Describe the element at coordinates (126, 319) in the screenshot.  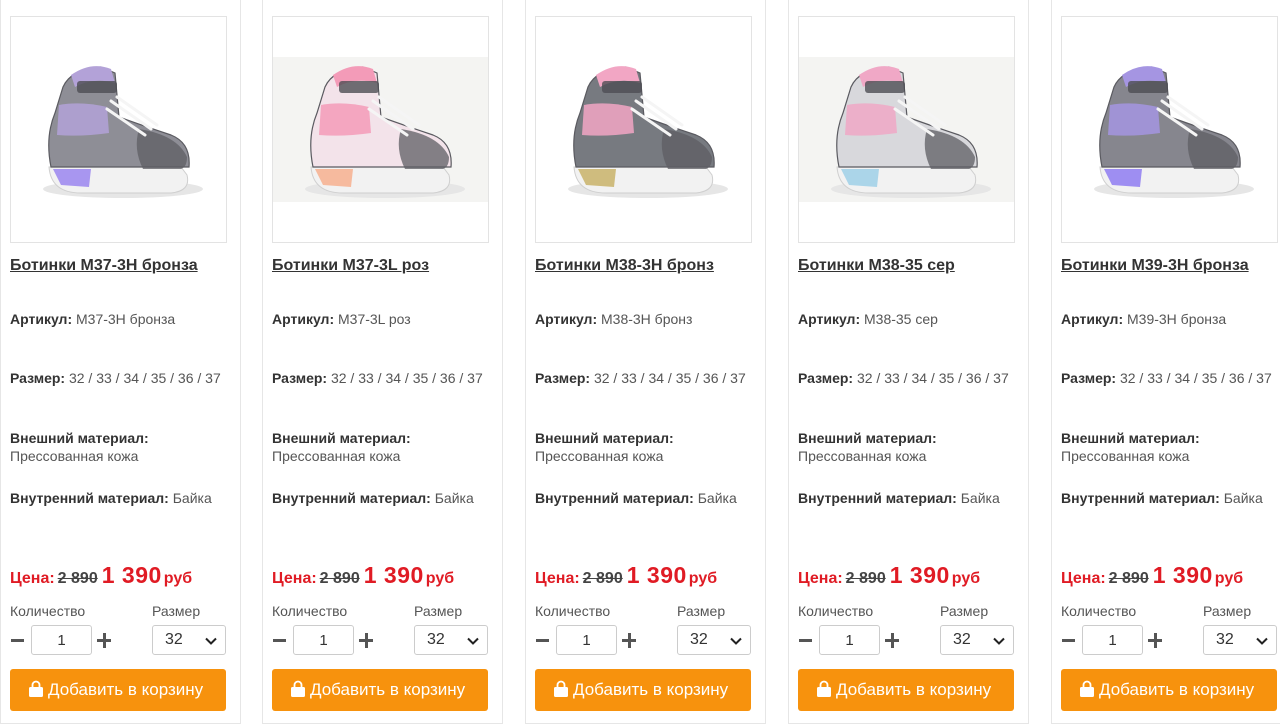
I see `article-value: М37-3Н бронза` at that location.